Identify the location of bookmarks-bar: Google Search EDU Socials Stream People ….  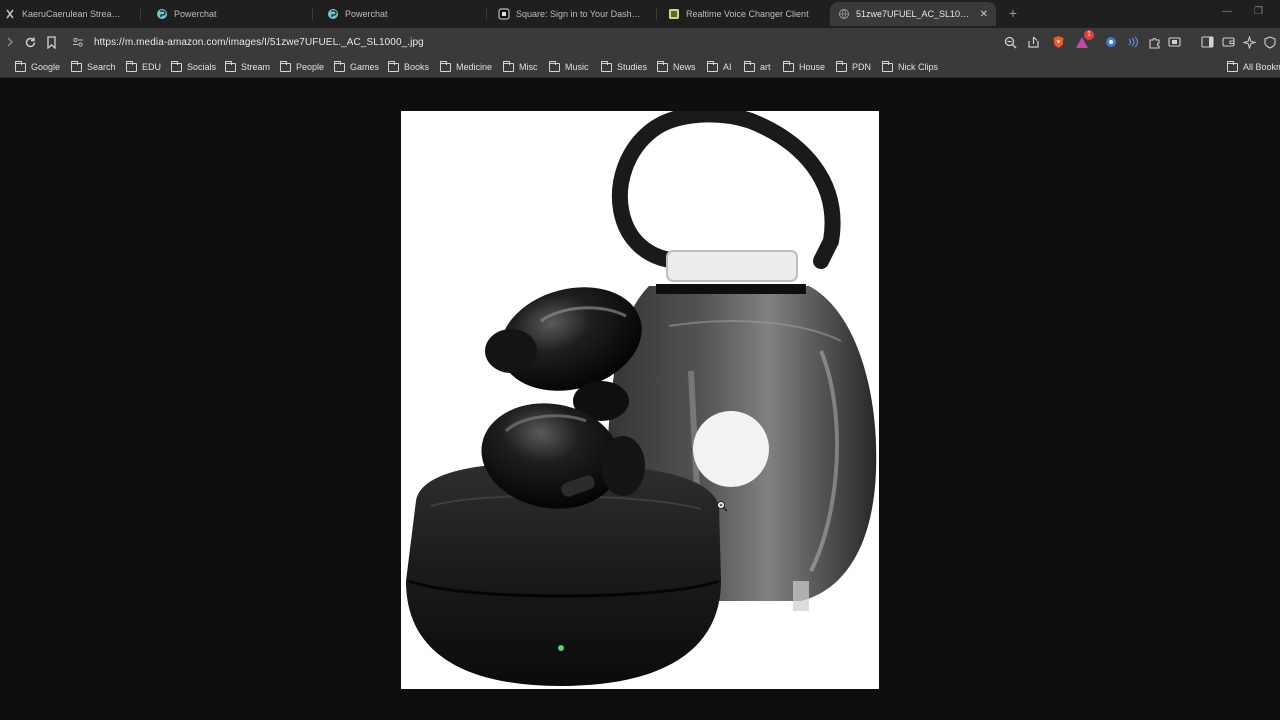
(640, 67).